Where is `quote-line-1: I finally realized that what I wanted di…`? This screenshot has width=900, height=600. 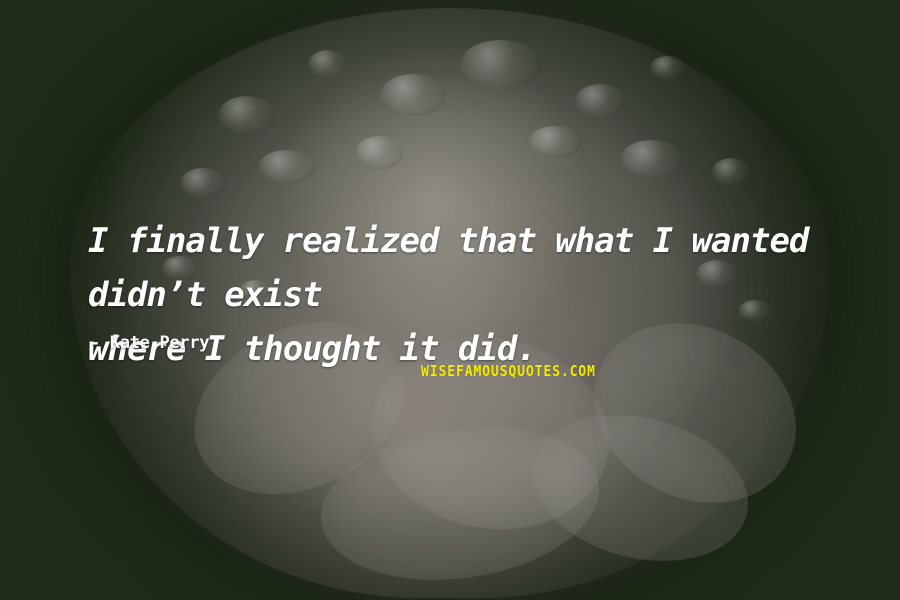
quote-line-1: I finally realized that what I wanted di… is located at coordinates (448, 268).